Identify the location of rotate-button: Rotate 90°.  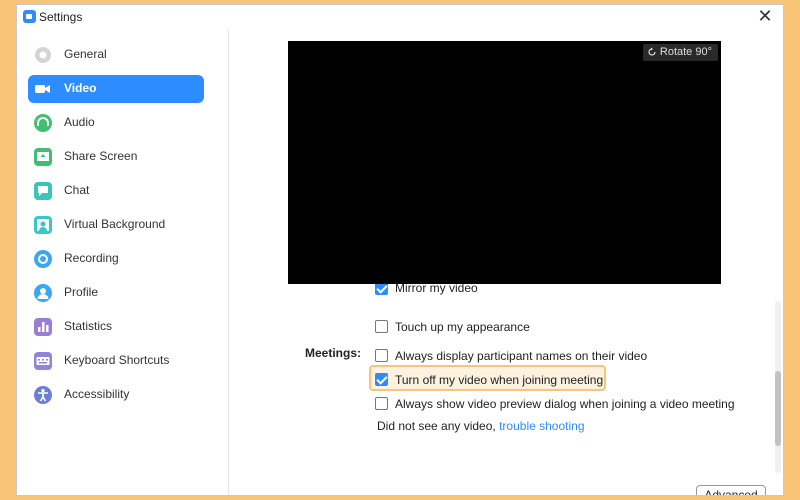
(680, 52).